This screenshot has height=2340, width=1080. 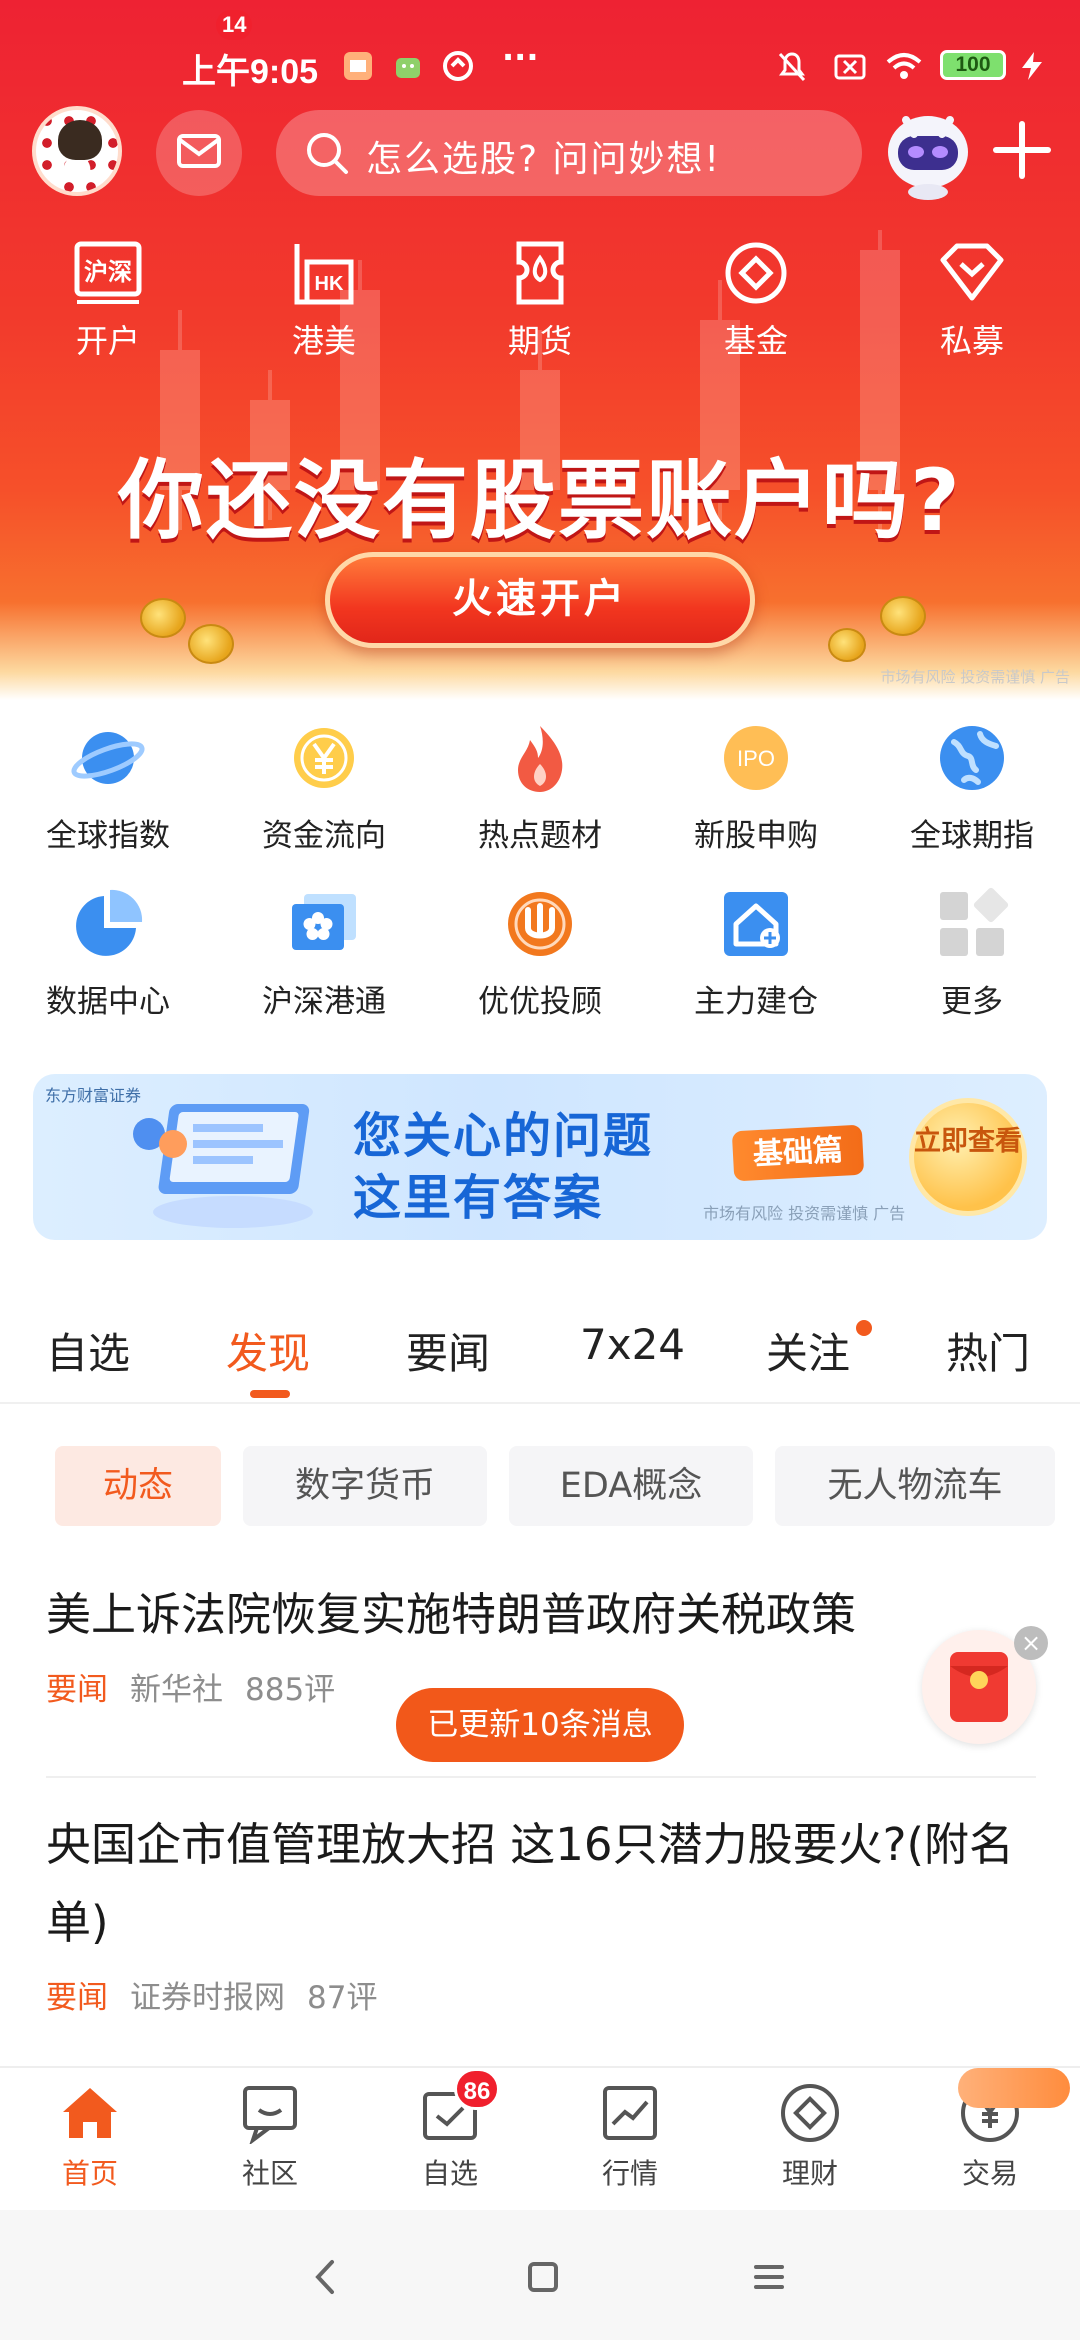 I want to click on search-icon, so click(x=327, y=153).